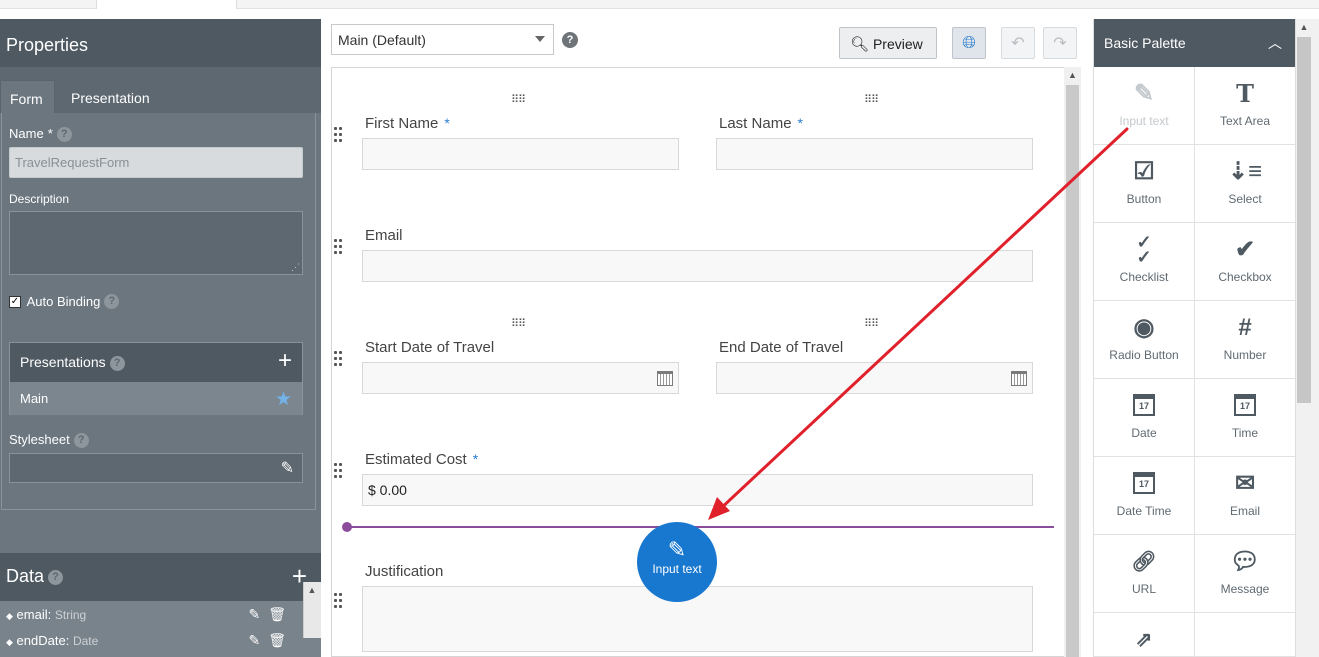 This screenshot has width=1319, height=657. Describe the element at coordinates (874, 378) in the screenshot. I see `end-date-input` at that location.